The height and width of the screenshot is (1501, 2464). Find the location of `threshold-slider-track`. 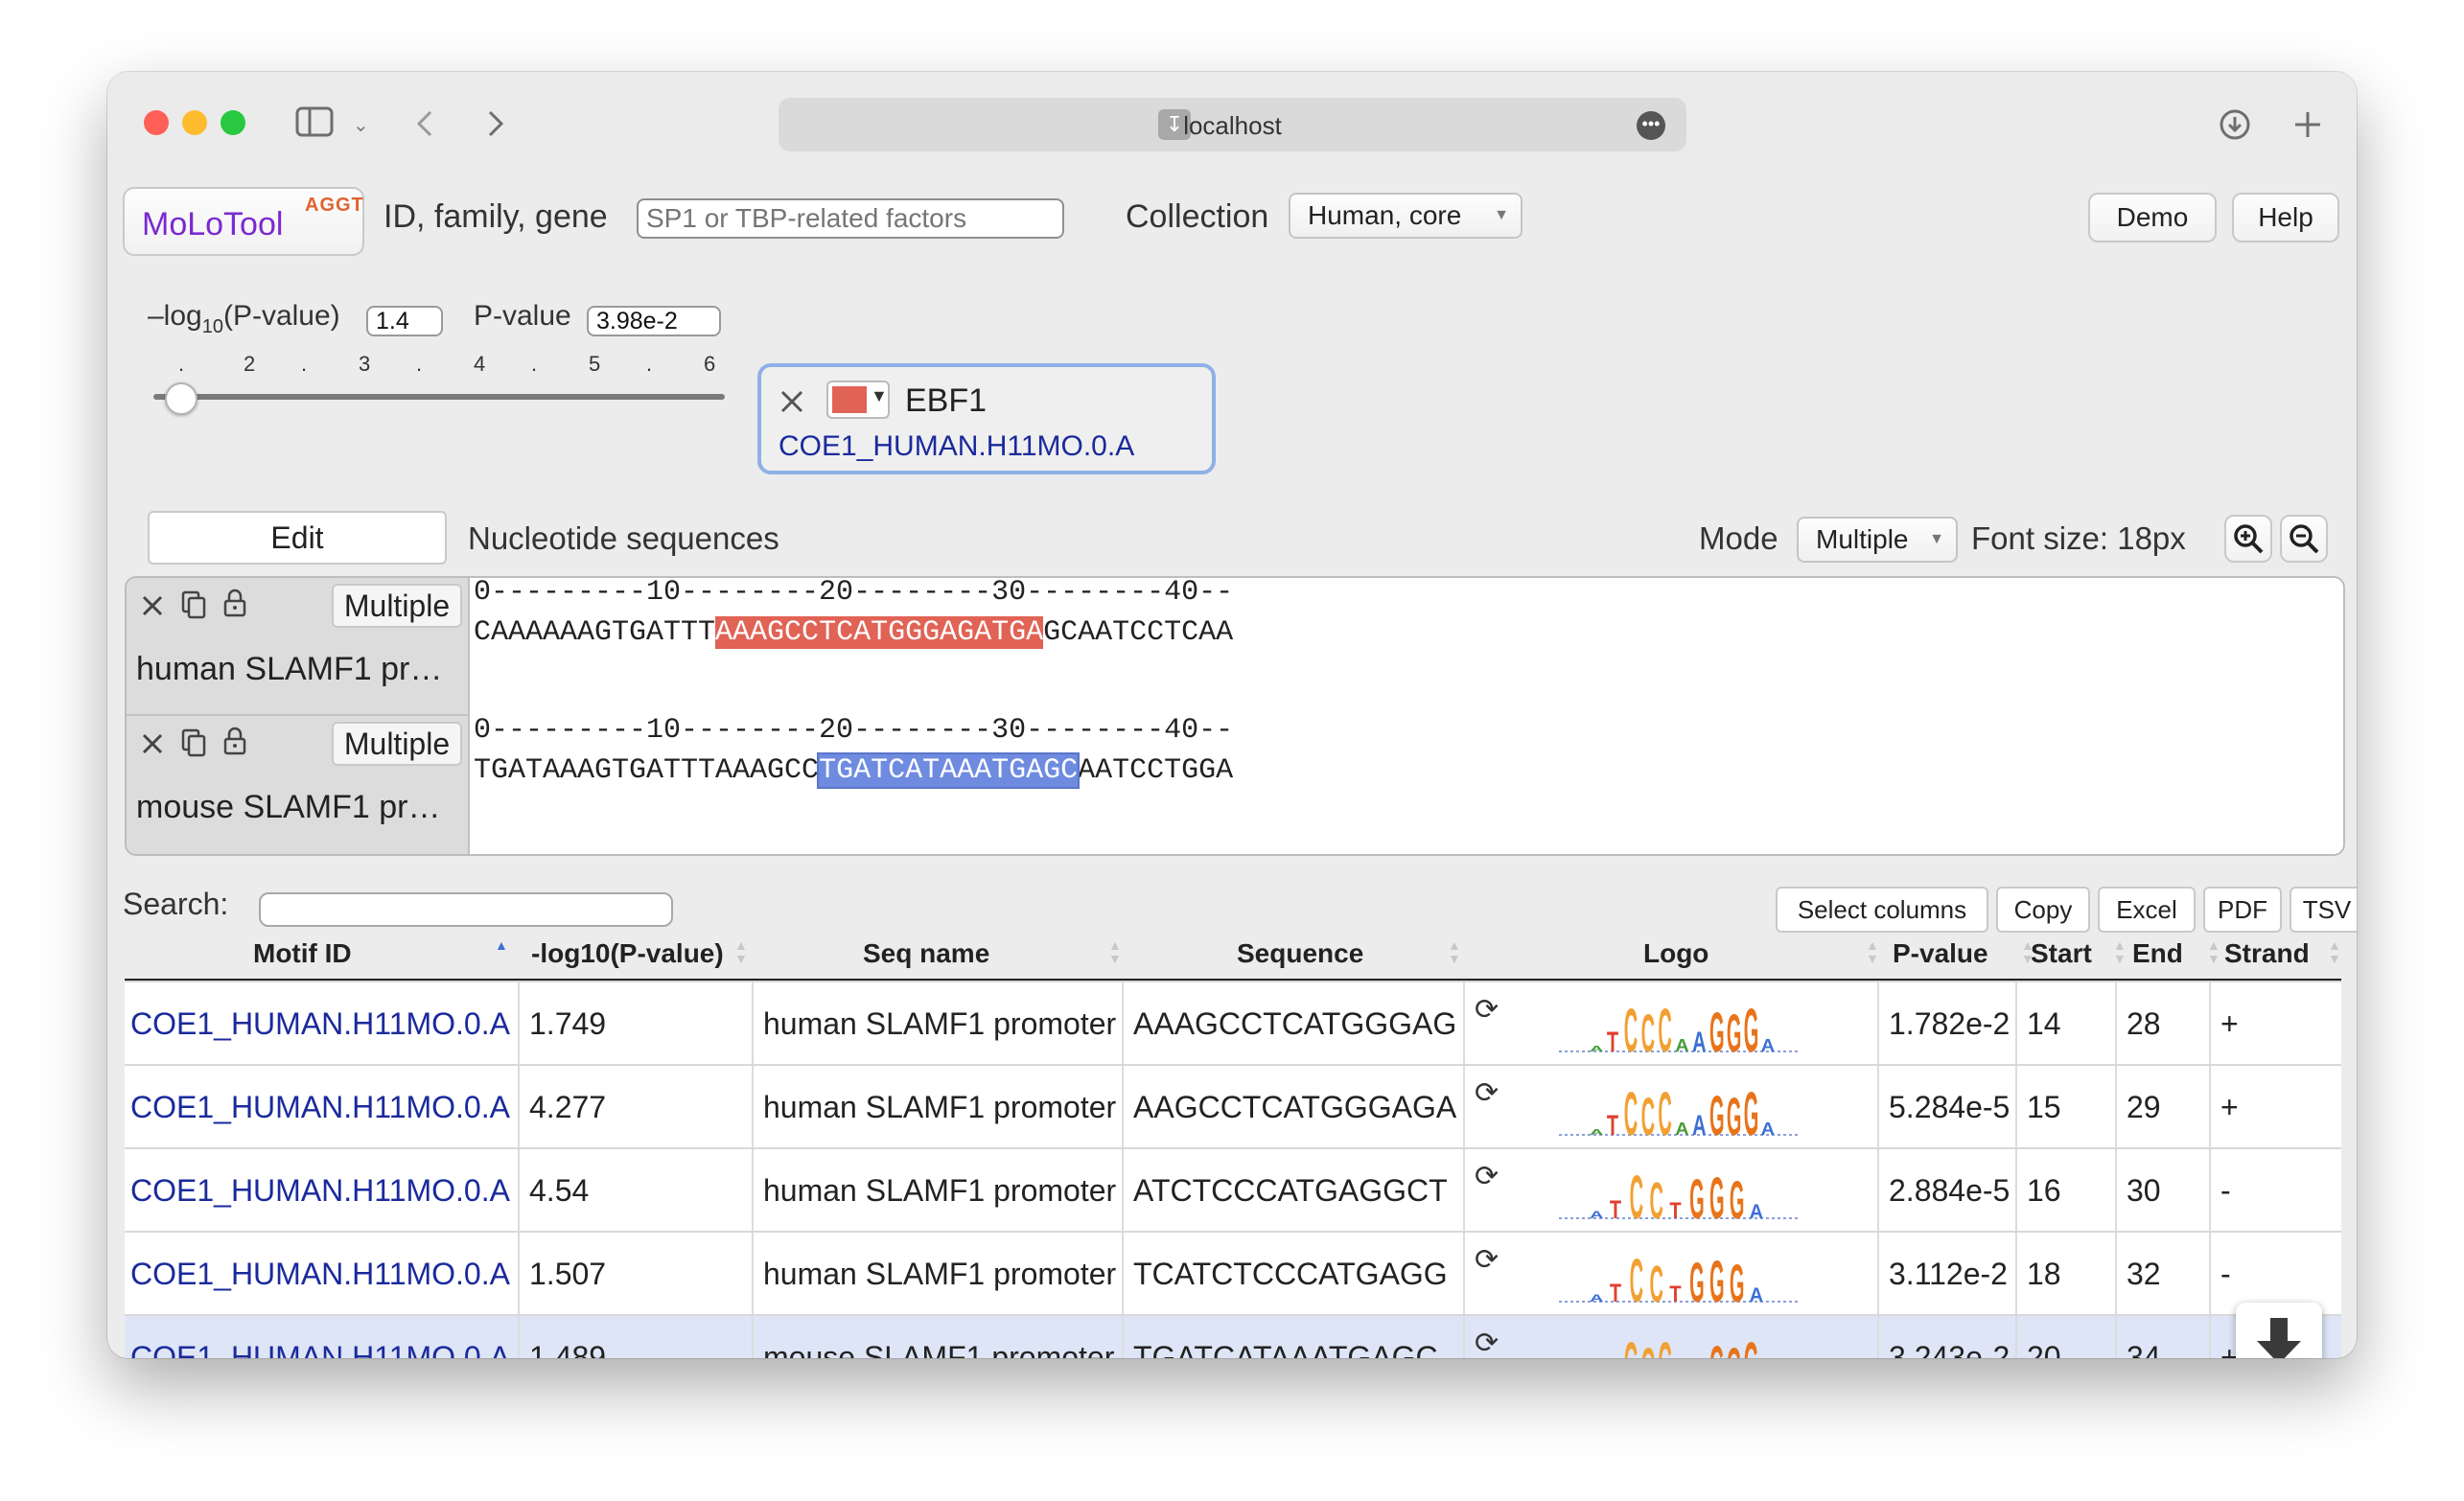

threshold-slider-track is located at coordinates (439, 397).